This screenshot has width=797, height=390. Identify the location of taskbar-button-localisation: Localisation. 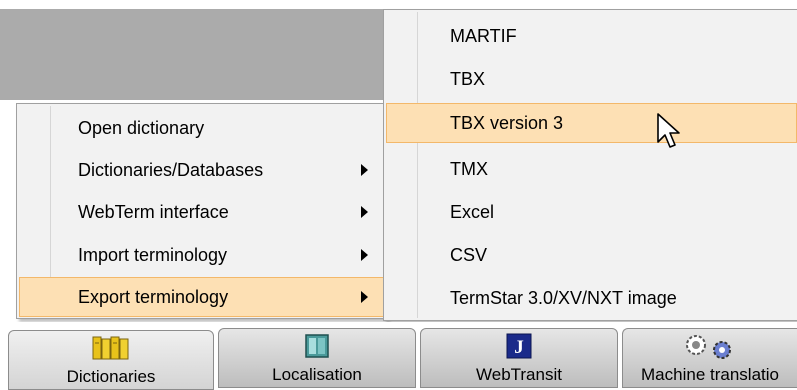
(317, 358).